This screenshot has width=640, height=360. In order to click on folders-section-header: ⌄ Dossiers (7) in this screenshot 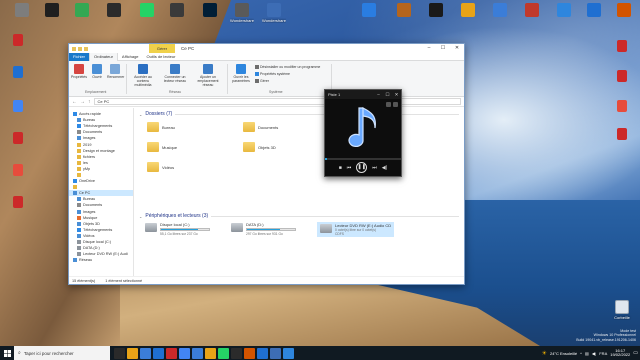, I will do `click(299, 114)`.